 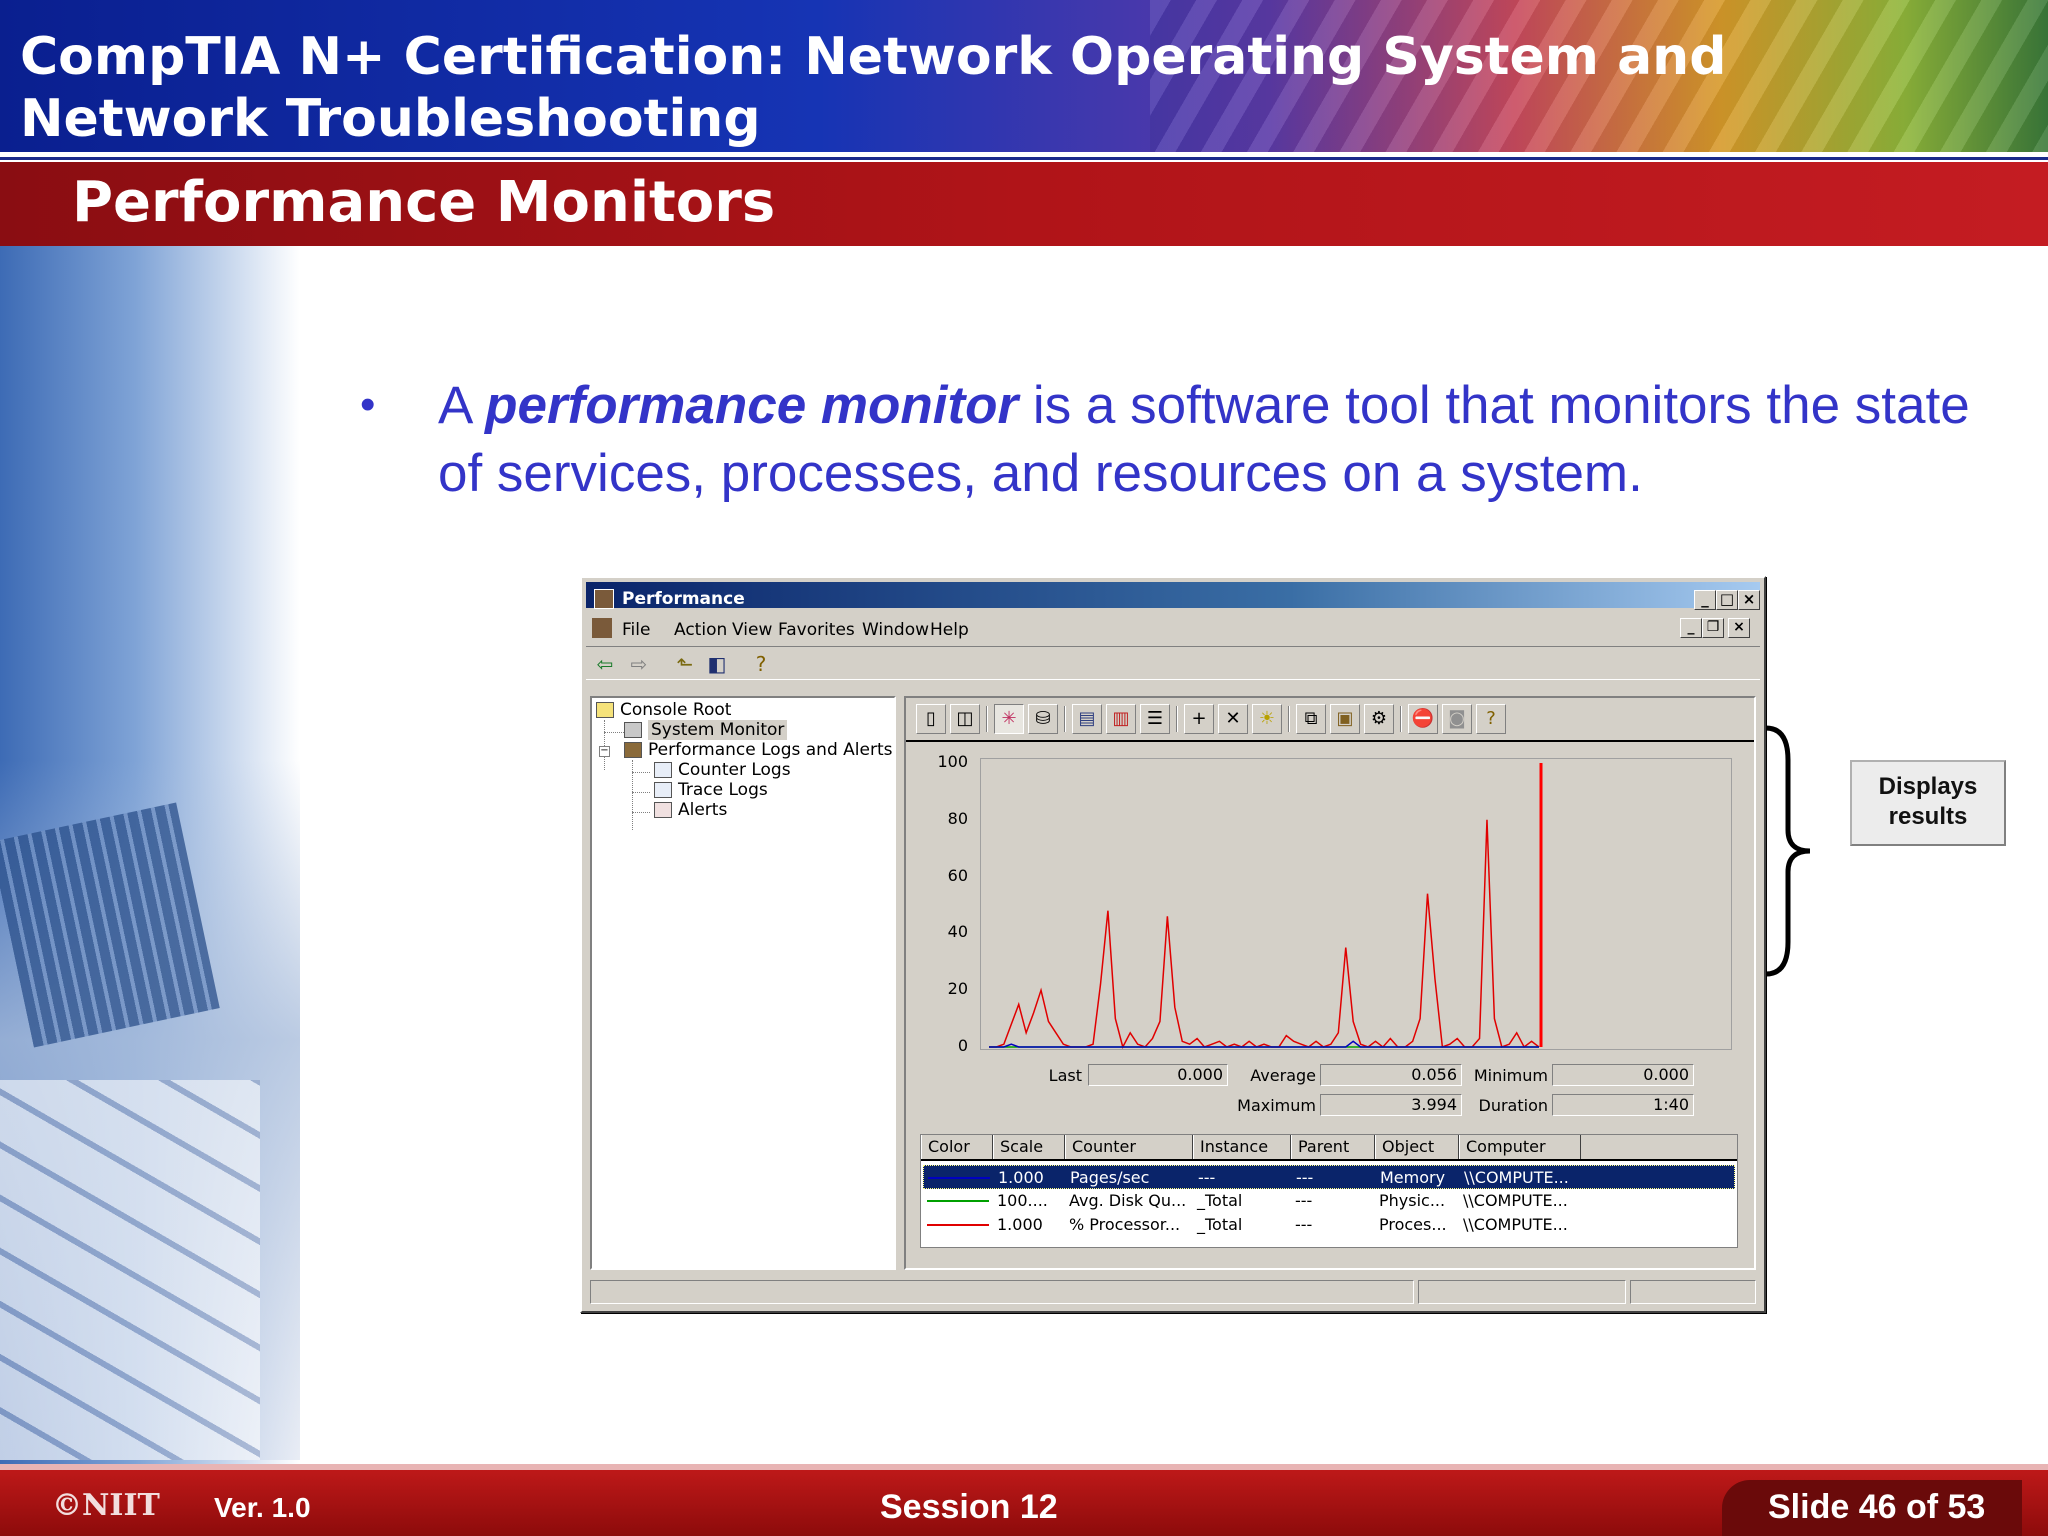 What do you see at coordinates (703, 810) in the screenshot?
I see `tree-label-alerts: Alerts` at bounding box center [703, 810].